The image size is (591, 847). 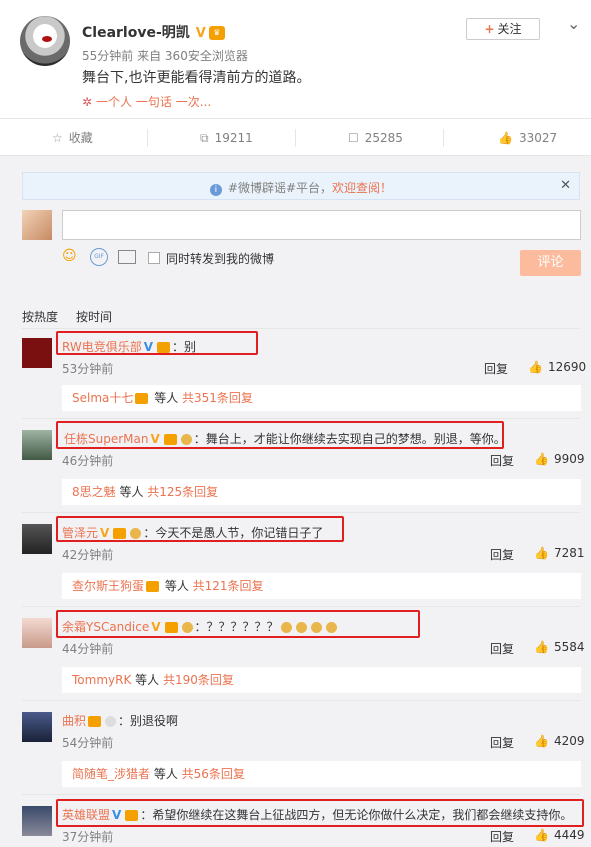 I want to click on reply-count: 共56条回复, so click(x=213, y=774).